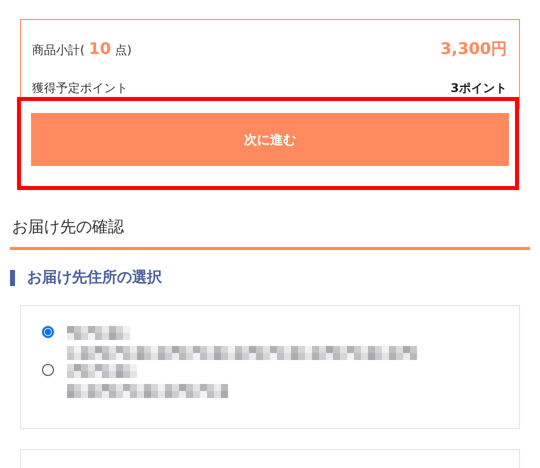 Image resolution: width=540 pixels, height=468 pixels. Describe the element at coordinates (473, 49) in the screenshot. I see `subtotal-amount: 3,300円` at that location.